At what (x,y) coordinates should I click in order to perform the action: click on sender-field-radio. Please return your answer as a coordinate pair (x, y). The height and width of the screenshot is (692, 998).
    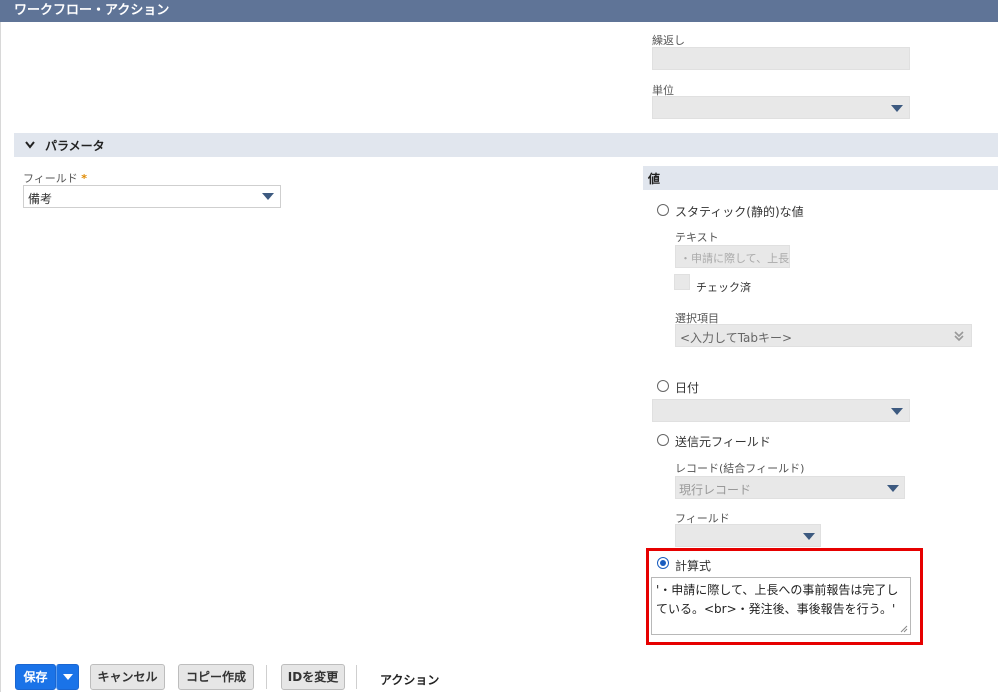
    Looking at the image, I should click on (663, 440).